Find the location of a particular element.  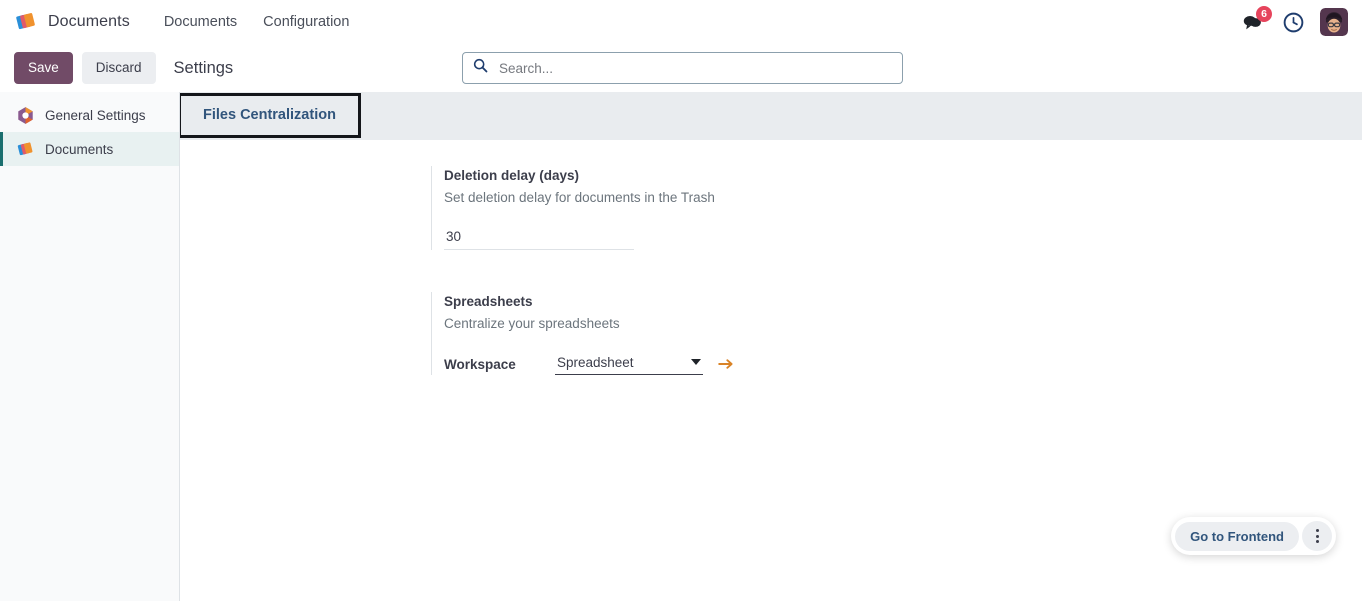

sidebar-item-label: General Settings is located at coordinates (95, 115).